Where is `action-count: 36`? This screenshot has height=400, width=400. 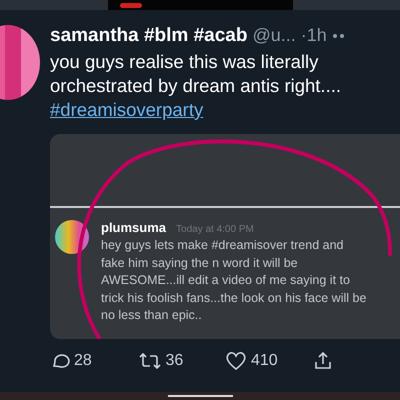
action-count: 36 is located at coordinates (175, 361).